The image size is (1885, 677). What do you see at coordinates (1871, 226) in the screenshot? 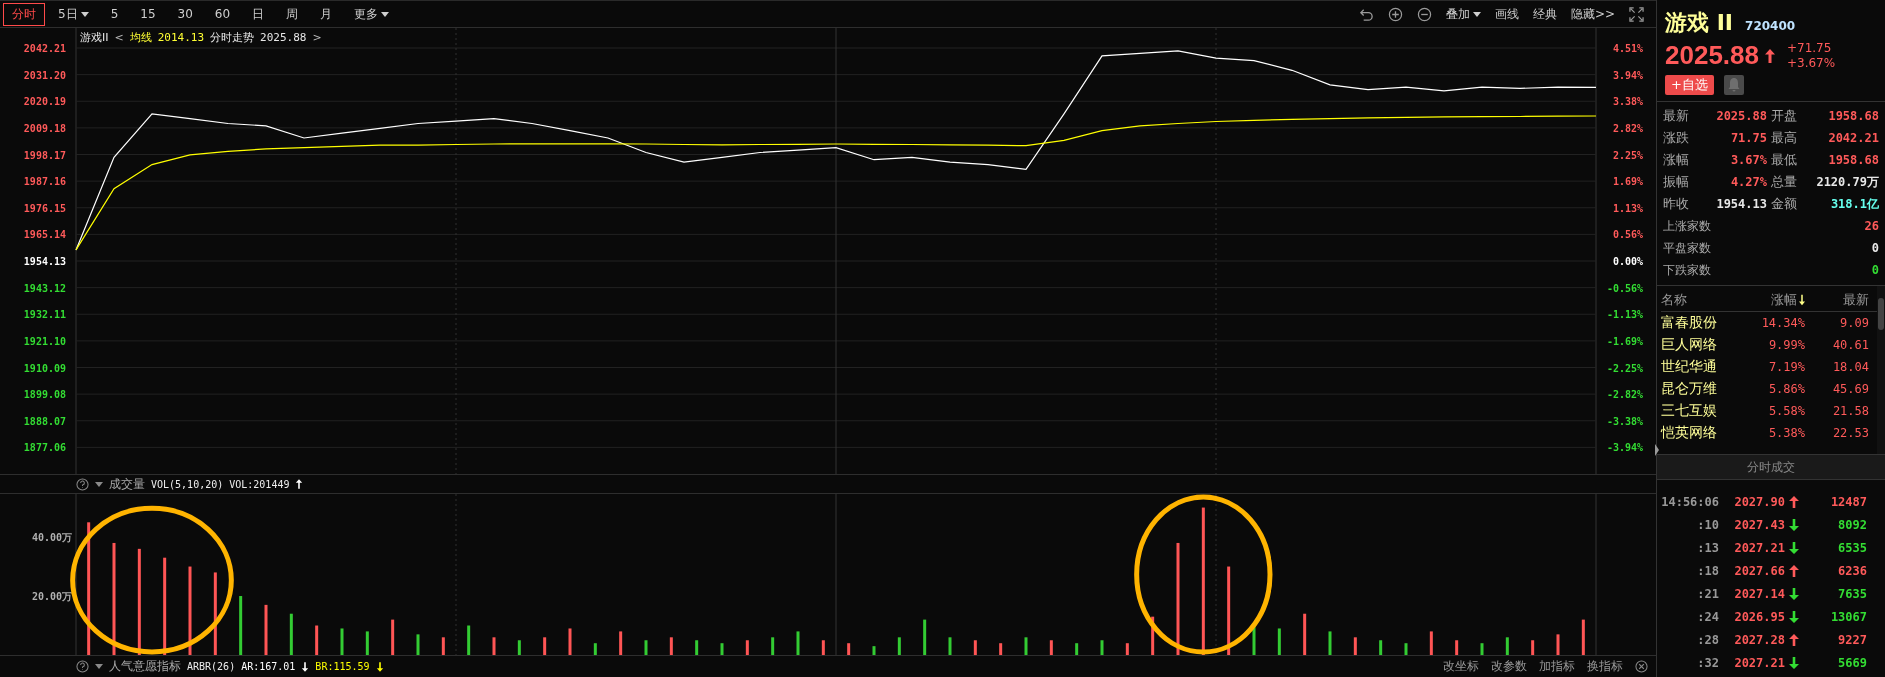
I see `stat-value: 26` at bounding box center [1871, 226].